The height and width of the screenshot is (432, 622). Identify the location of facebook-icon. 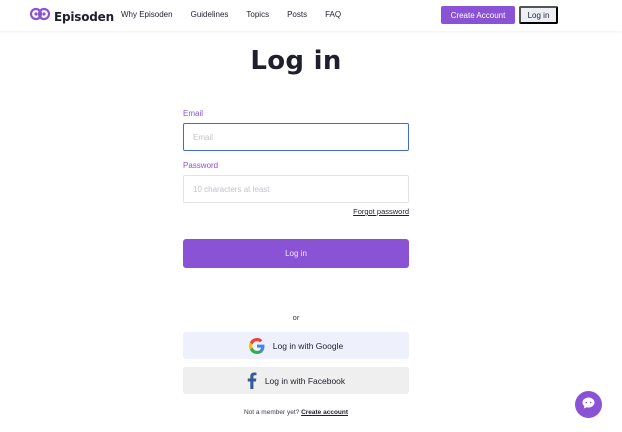
(252, 380).